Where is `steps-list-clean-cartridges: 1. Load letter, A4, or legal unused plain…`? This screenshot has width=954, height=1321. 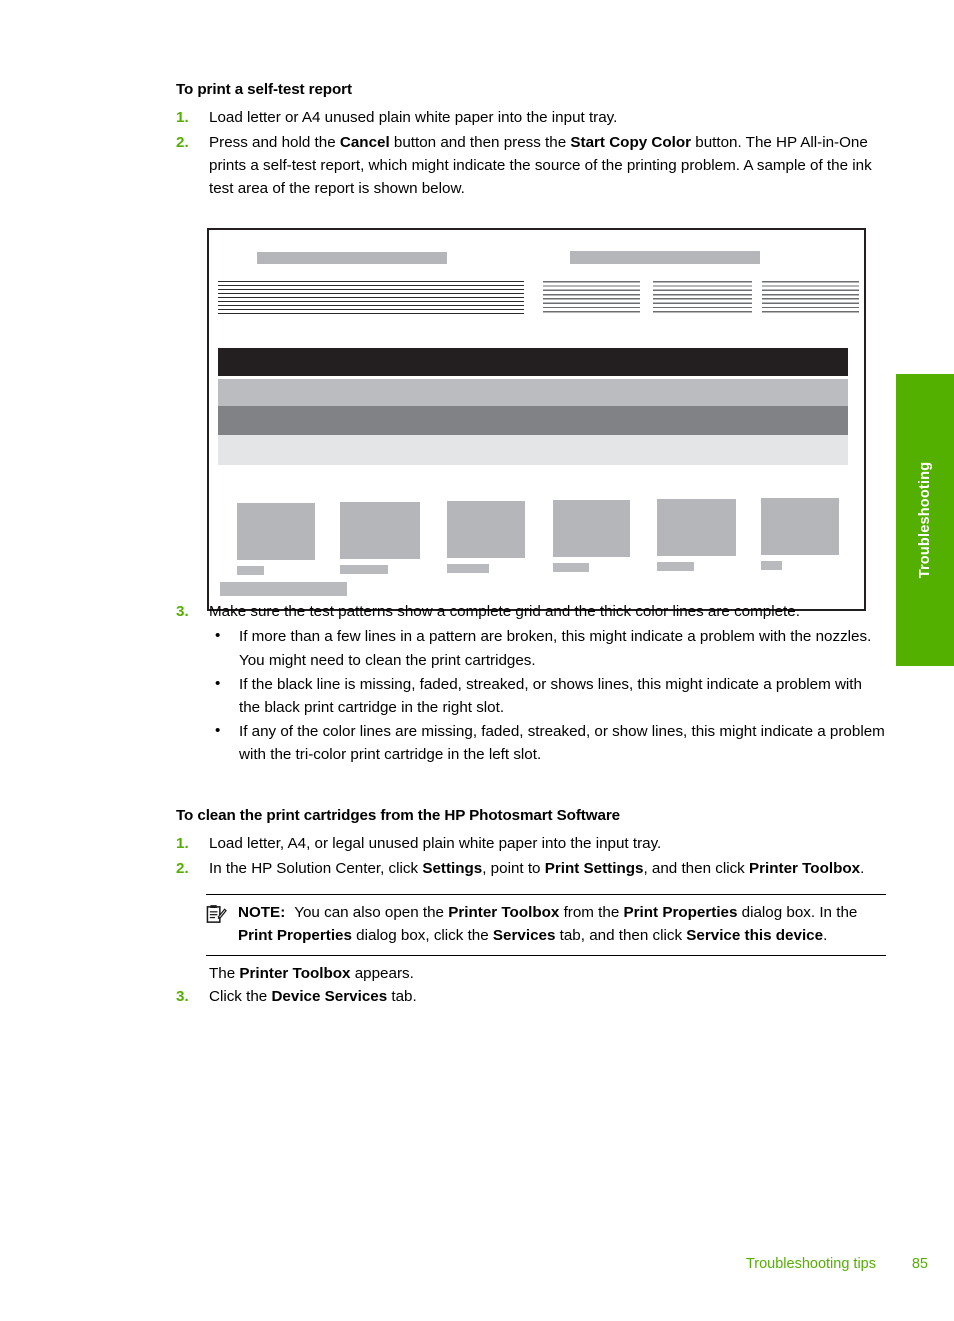
steps-list-clean-cartridges: 1. Load letter, A4, or legal unused plain… is located at coordinates (531, 856).